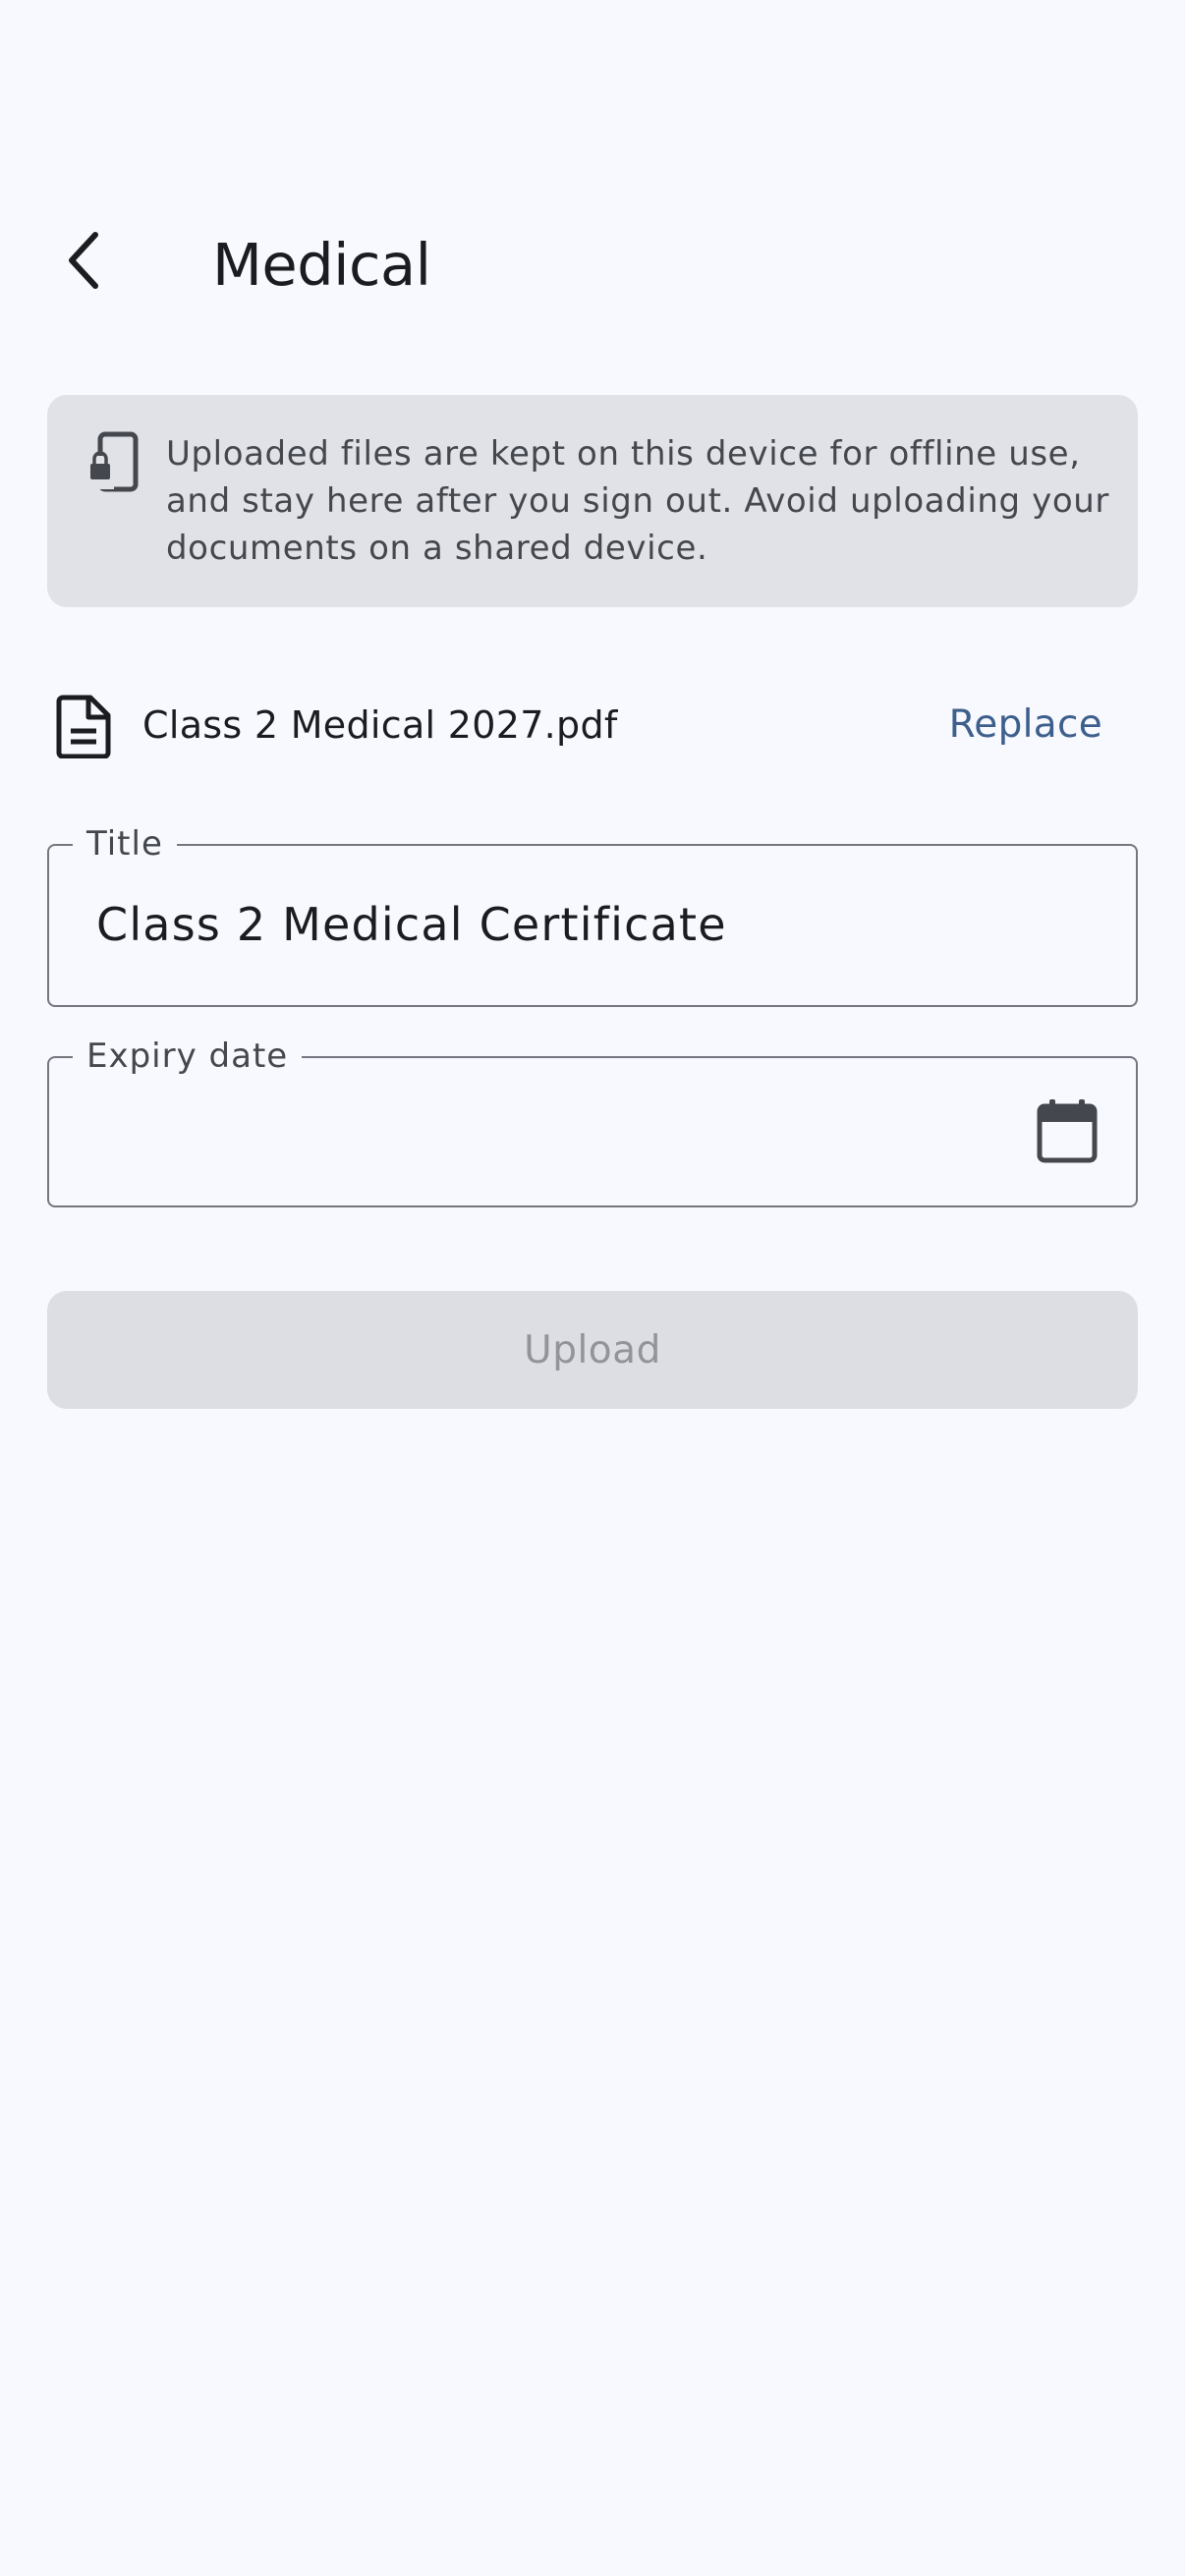 This screenshot has height=2576, width=1185. I want to click on selected-file-row: Class 2 Medical 2027.pdf Replace, so click(592, 725).